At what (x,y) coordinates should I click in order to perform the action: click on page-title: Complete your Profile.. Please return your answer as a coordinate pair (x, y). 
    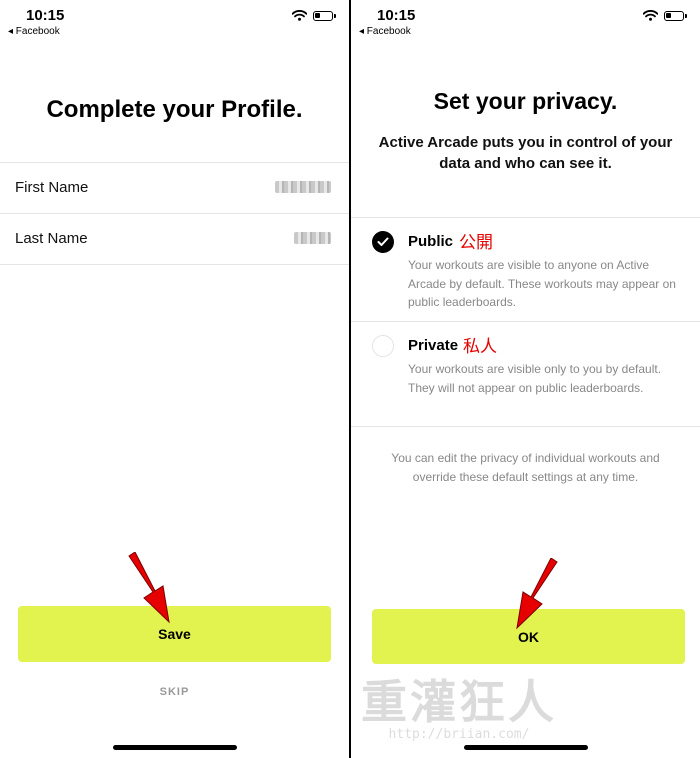
    Looking at the image, I should click on (174, 109).